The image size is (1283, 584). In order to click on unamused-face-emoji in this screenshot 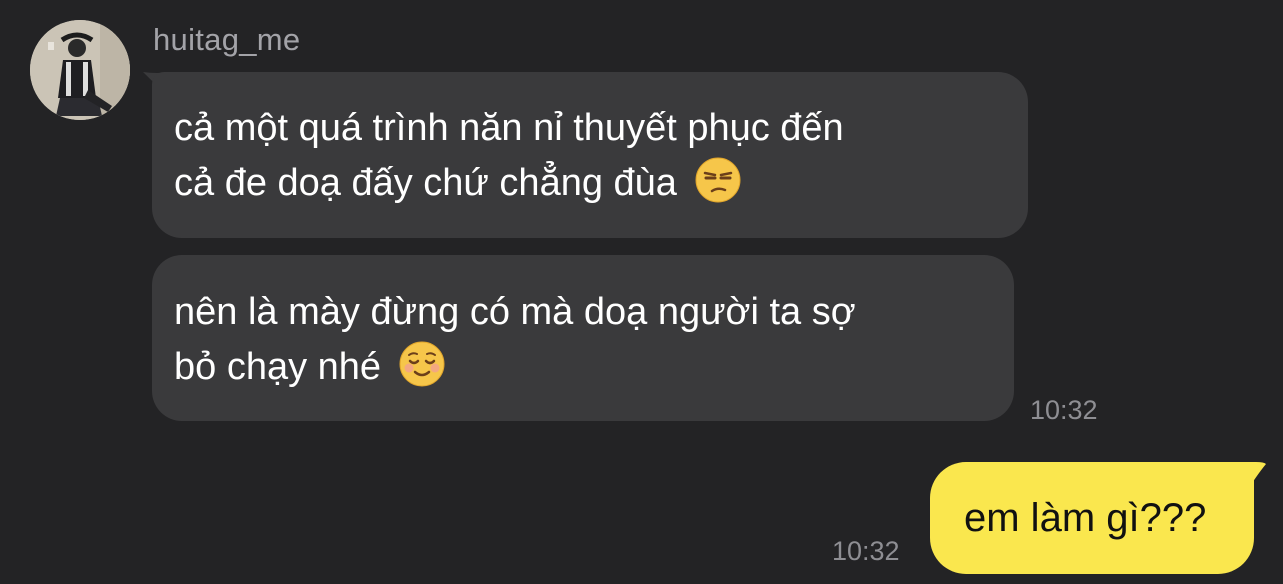, I will do `click(717, 180)`.